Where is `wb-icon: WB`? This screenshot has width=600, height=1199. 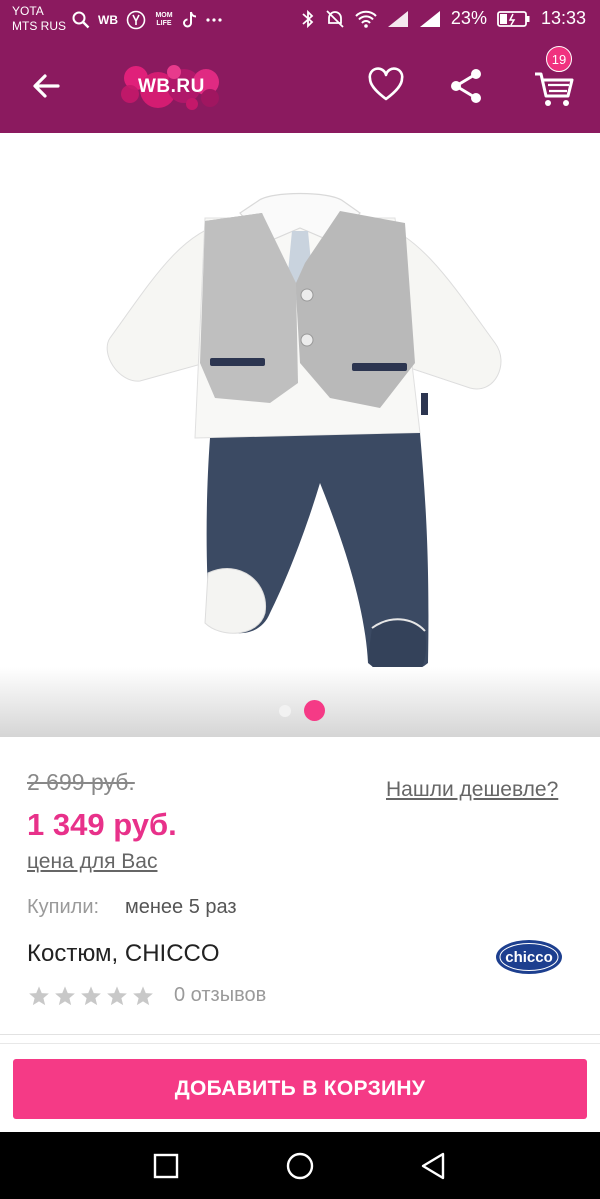
wb-icon: WB is located at coordinates (108, 20).